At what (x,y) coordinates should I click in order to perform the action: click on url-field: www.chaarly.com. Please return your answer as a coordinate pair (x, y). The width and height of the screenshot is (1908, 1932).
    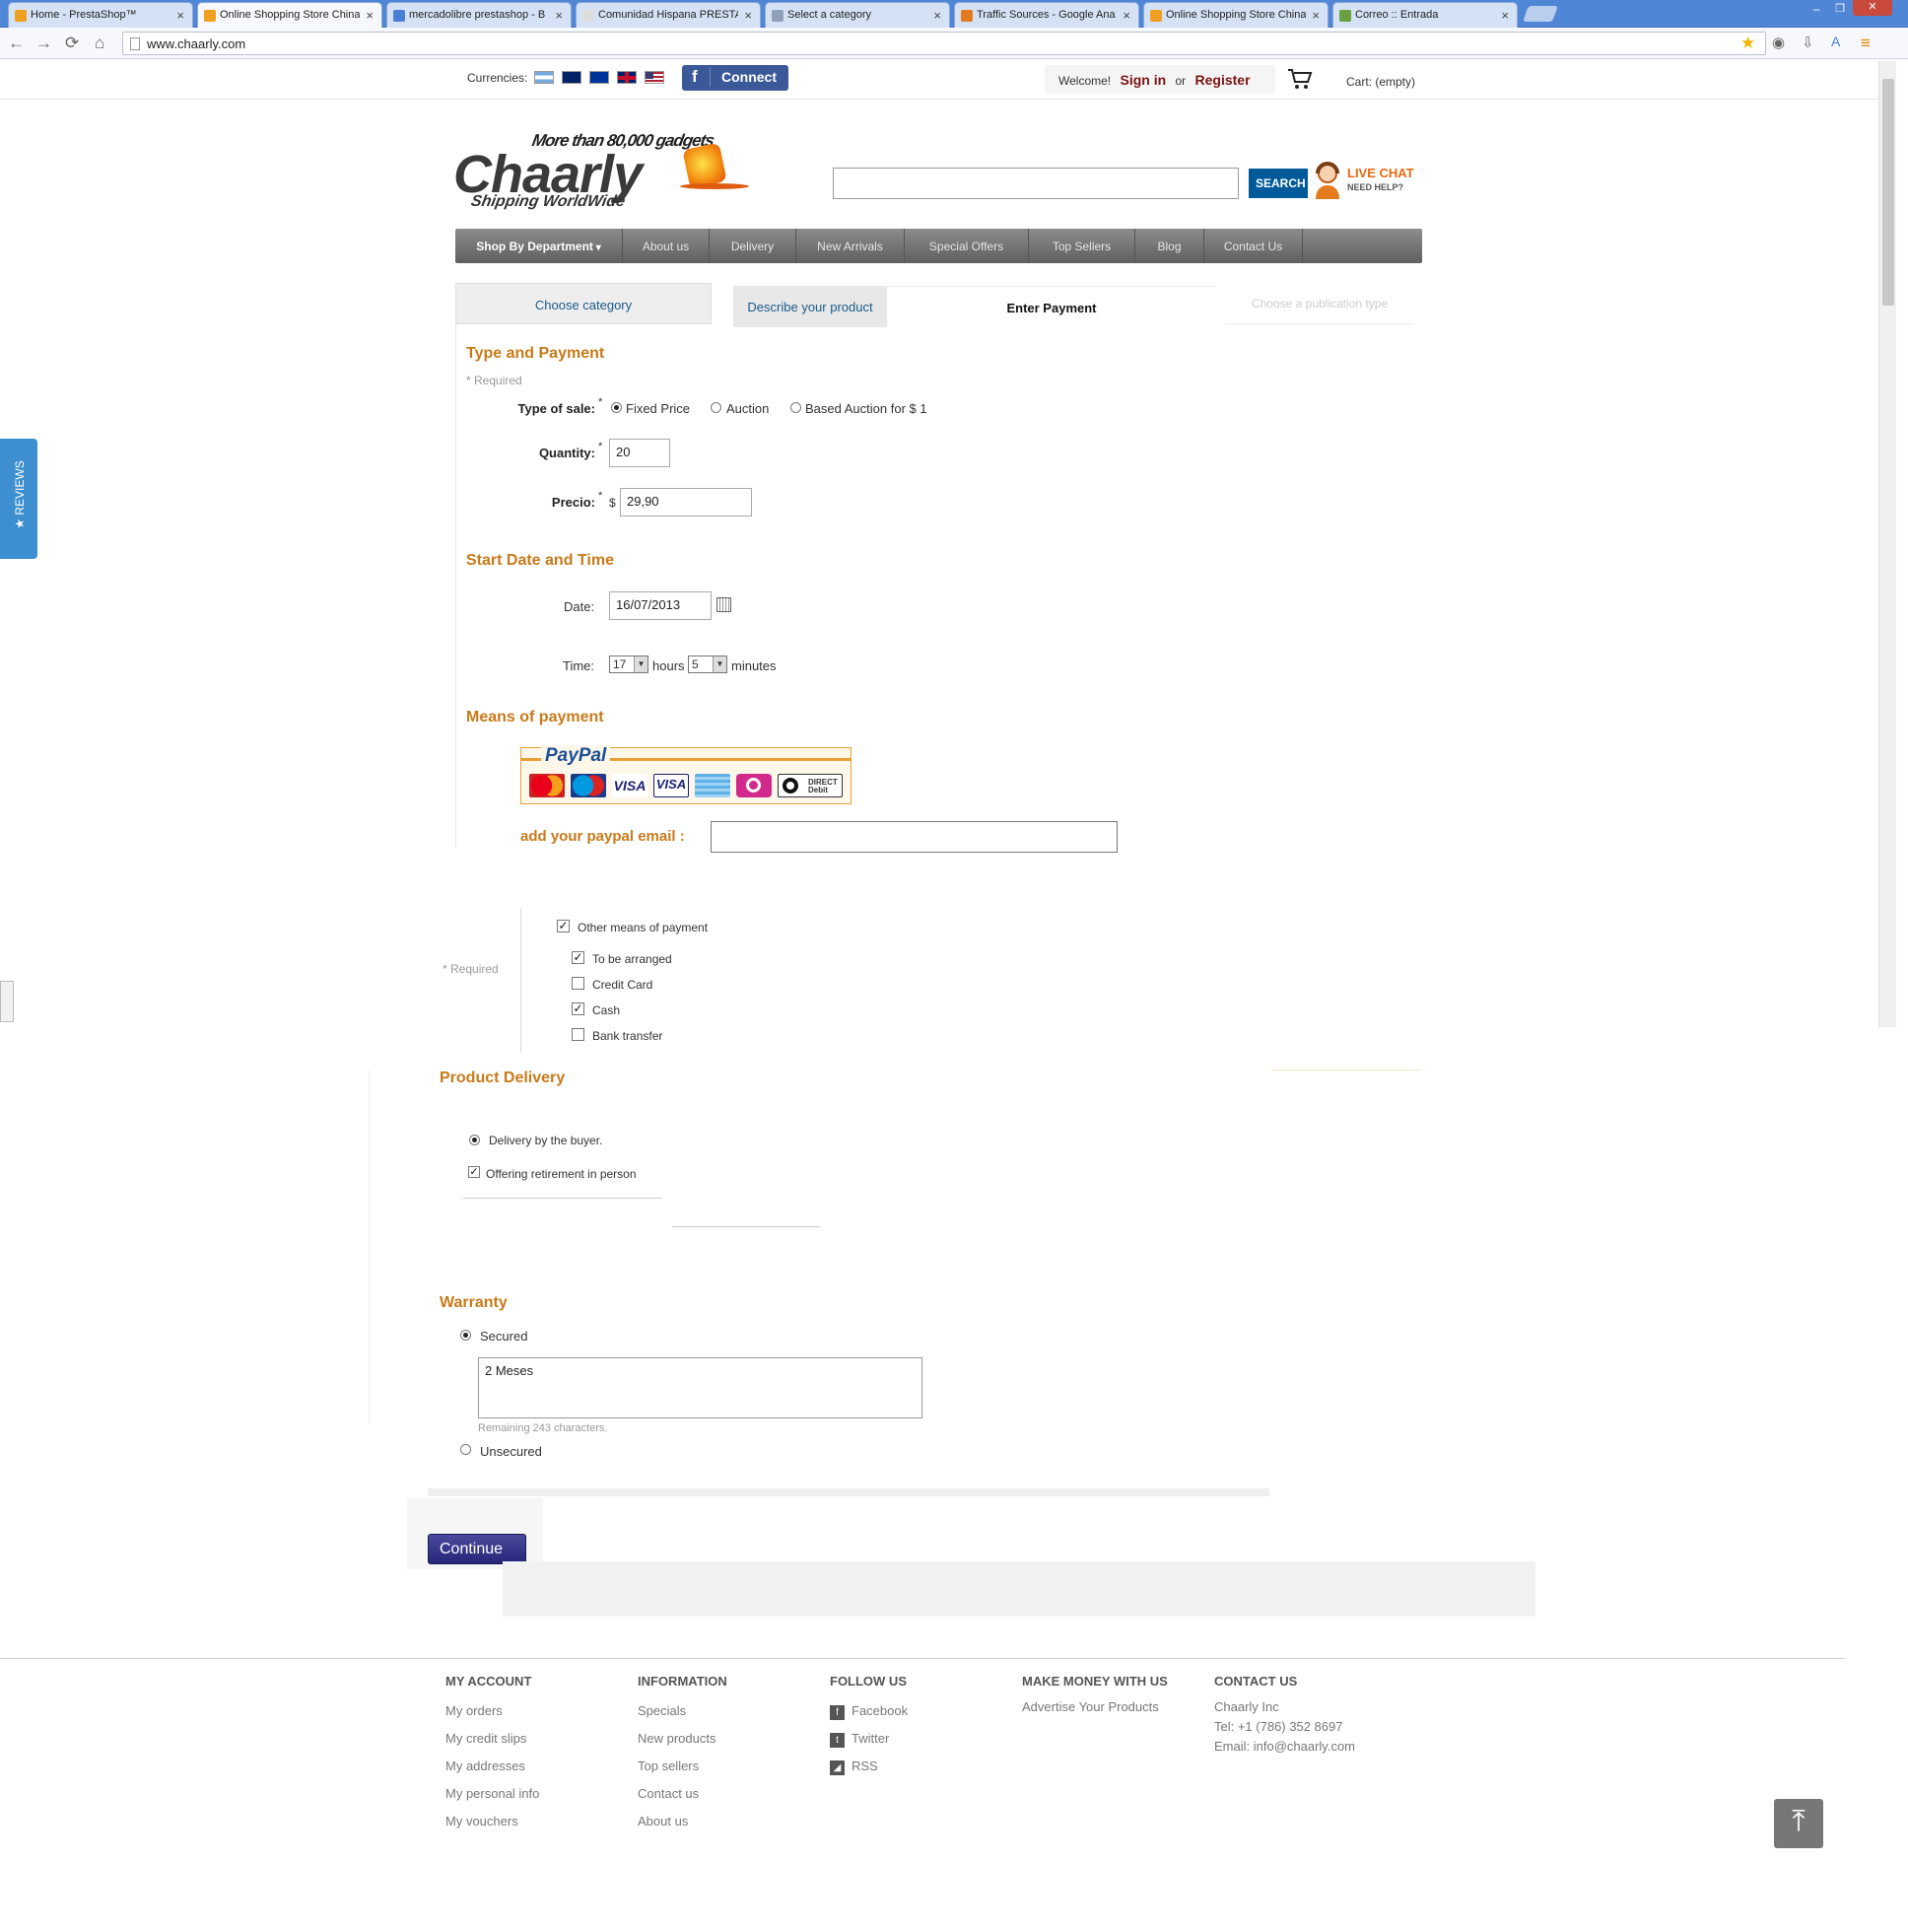
    Looking at the image, I should click on (944, 43).